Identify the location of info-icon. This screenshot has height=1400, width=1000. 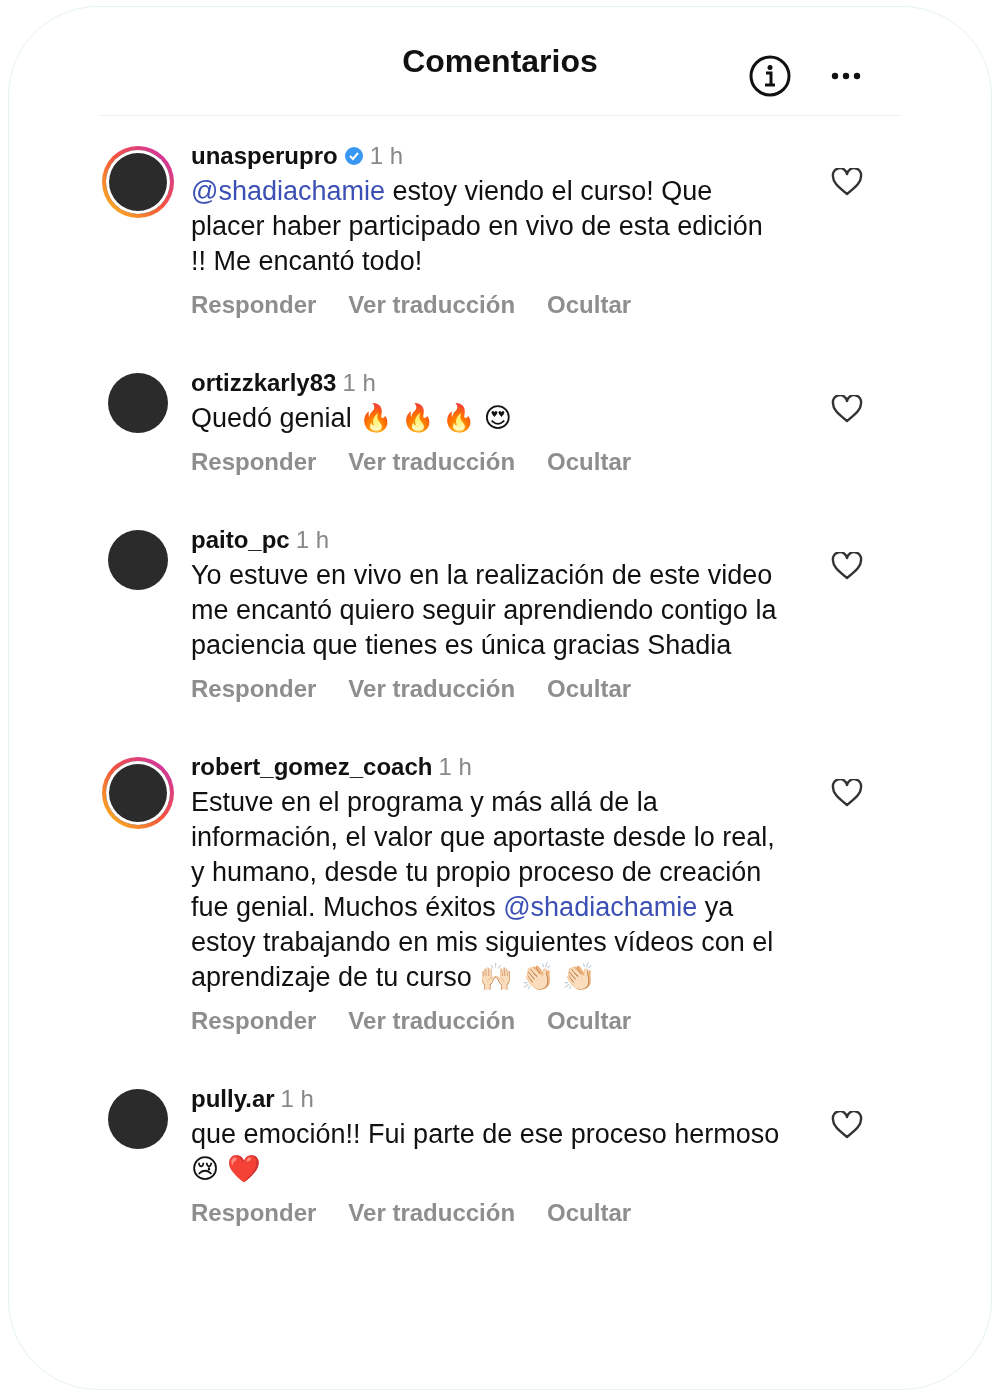
(770, 76).